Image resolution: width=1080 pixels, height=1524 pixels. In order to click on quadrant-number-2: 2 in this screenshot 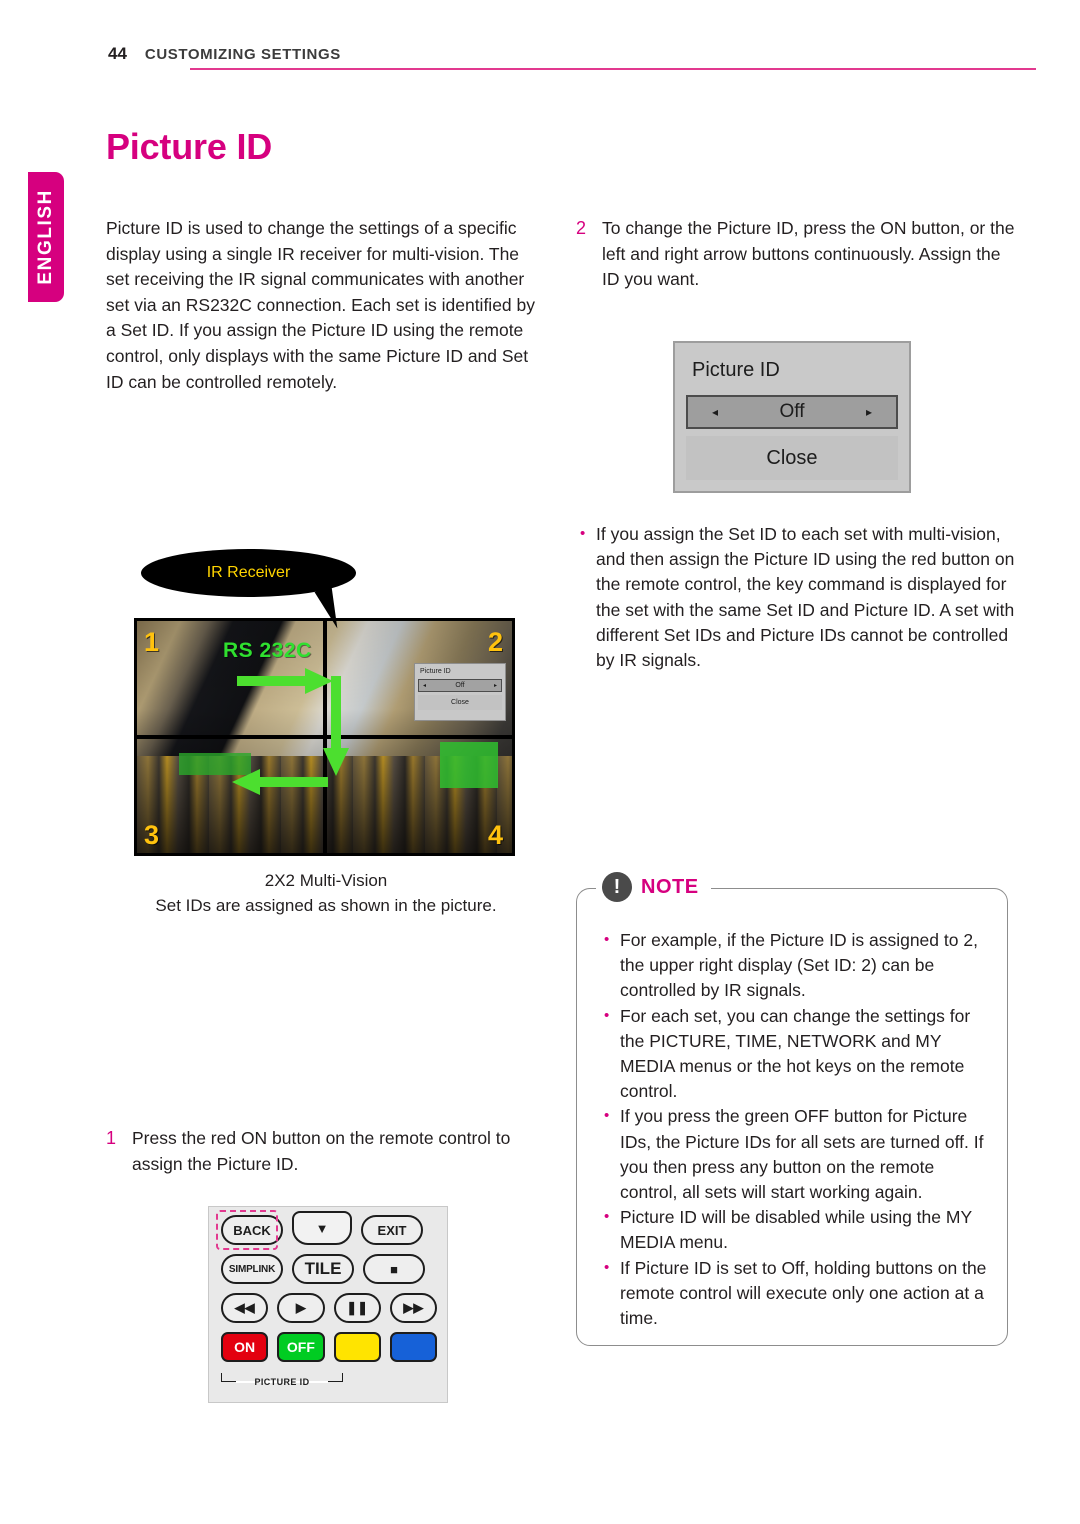, I will do `click(495, 642)`.